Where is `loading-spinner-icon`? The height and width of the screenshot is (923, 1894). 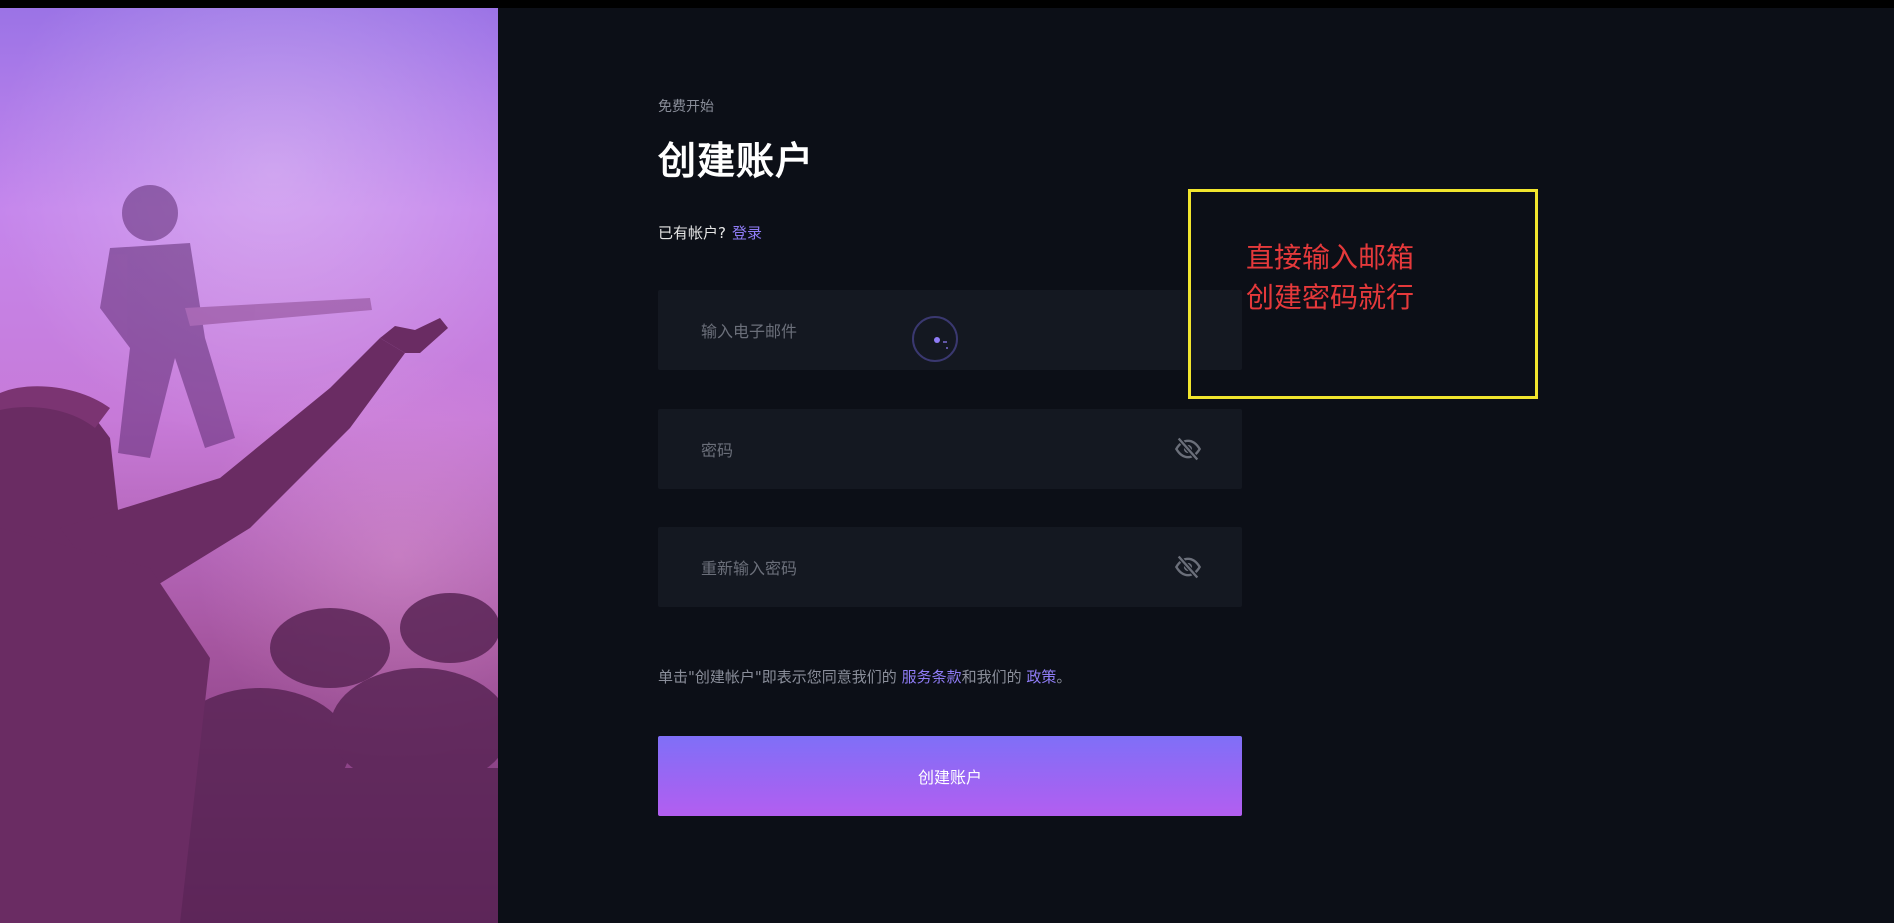 loading-spinner-icon is located at coordinates (935, 339).